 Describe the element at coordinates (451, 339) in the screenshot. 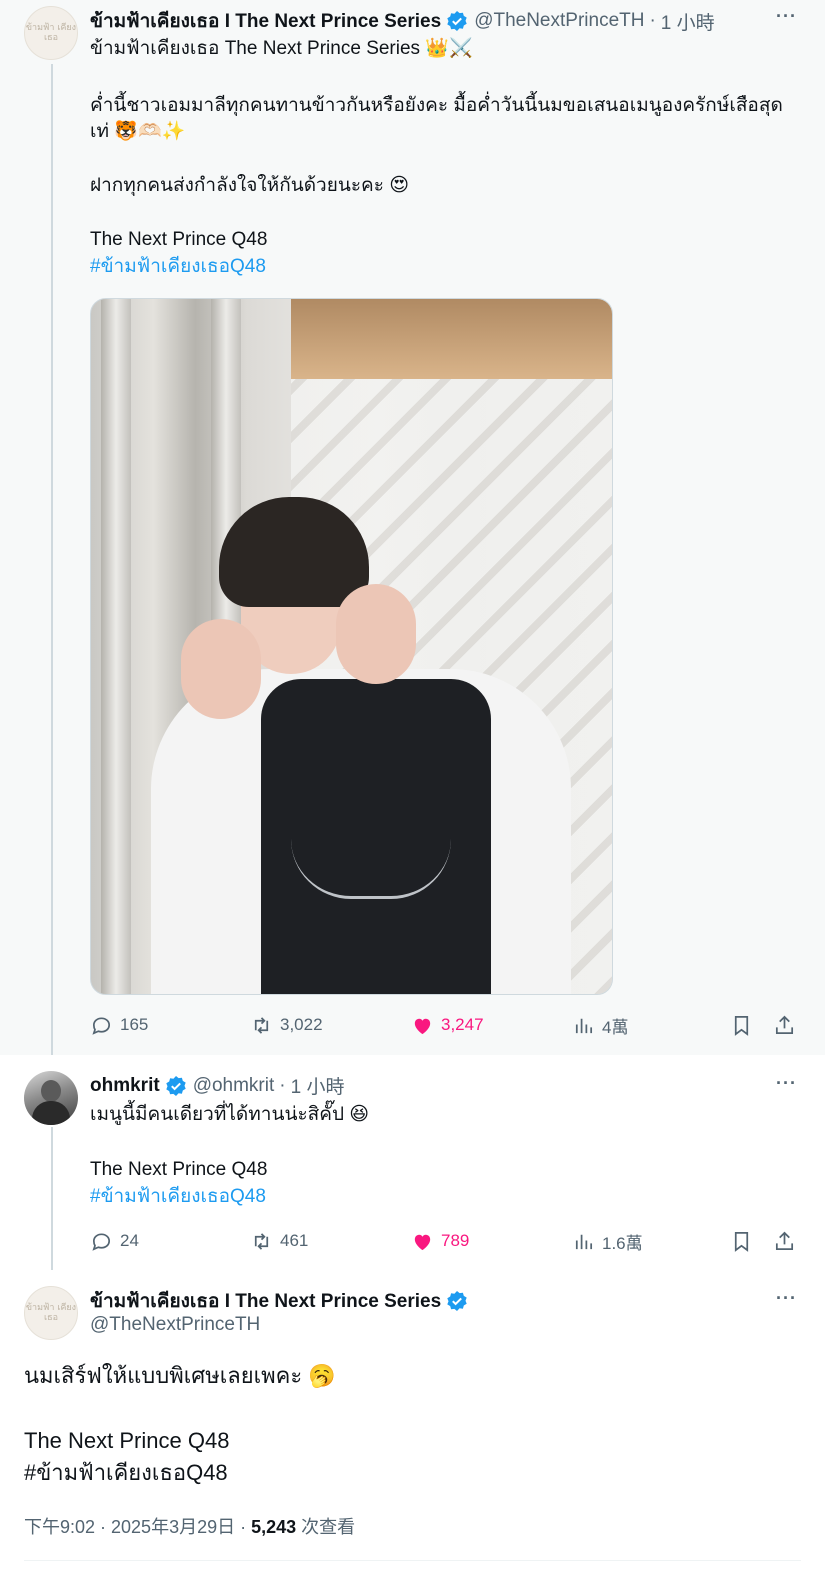

I see `photo-wood-panel` at that location.